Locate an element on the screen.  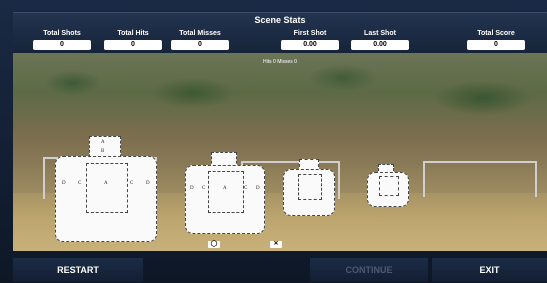
ipsc-target-far is located at coordinates (388, 189).